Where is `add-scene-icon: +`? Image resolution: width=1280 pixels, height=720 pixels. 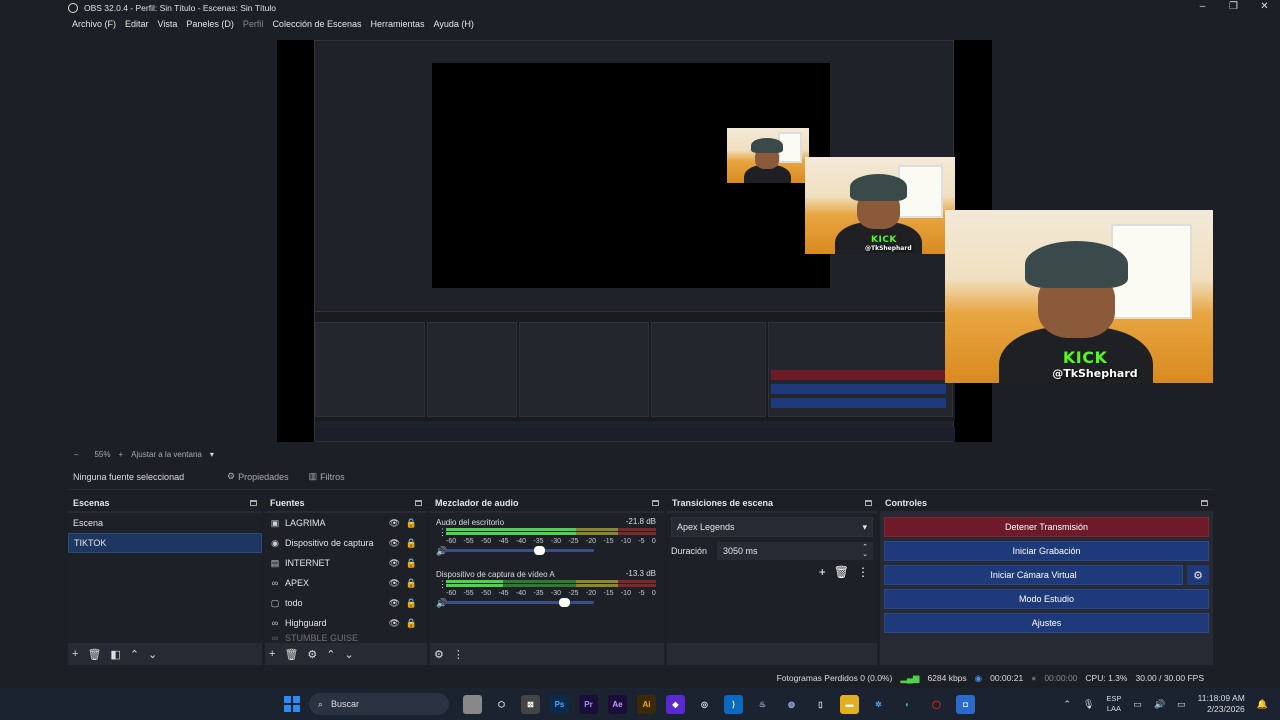 add-scene-icon: + is located at coordinates (75, 654).